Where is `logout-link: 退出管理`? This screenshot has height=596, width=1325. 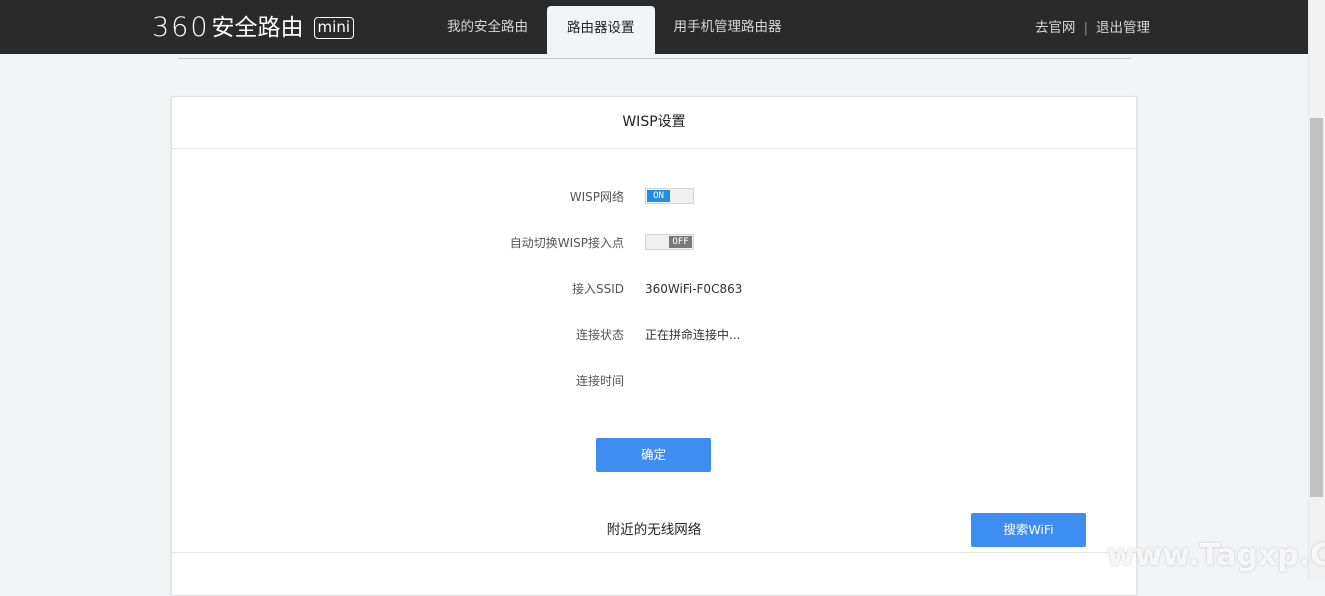 logout-link: 退出管理 is located at coordinates (1123, 27).